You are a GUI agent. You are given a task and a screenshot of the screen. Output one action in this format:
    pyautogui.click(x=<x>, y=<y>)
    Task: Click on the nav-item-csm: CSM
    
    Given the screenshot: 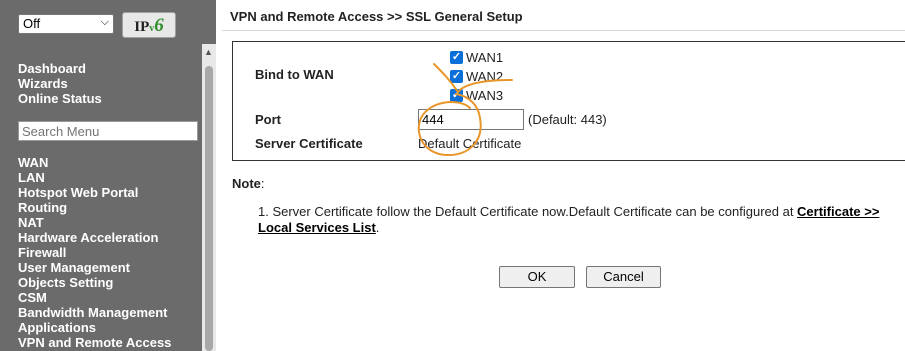 What is the action you would take?
    pyautogui.click(x=94, y=297)
    